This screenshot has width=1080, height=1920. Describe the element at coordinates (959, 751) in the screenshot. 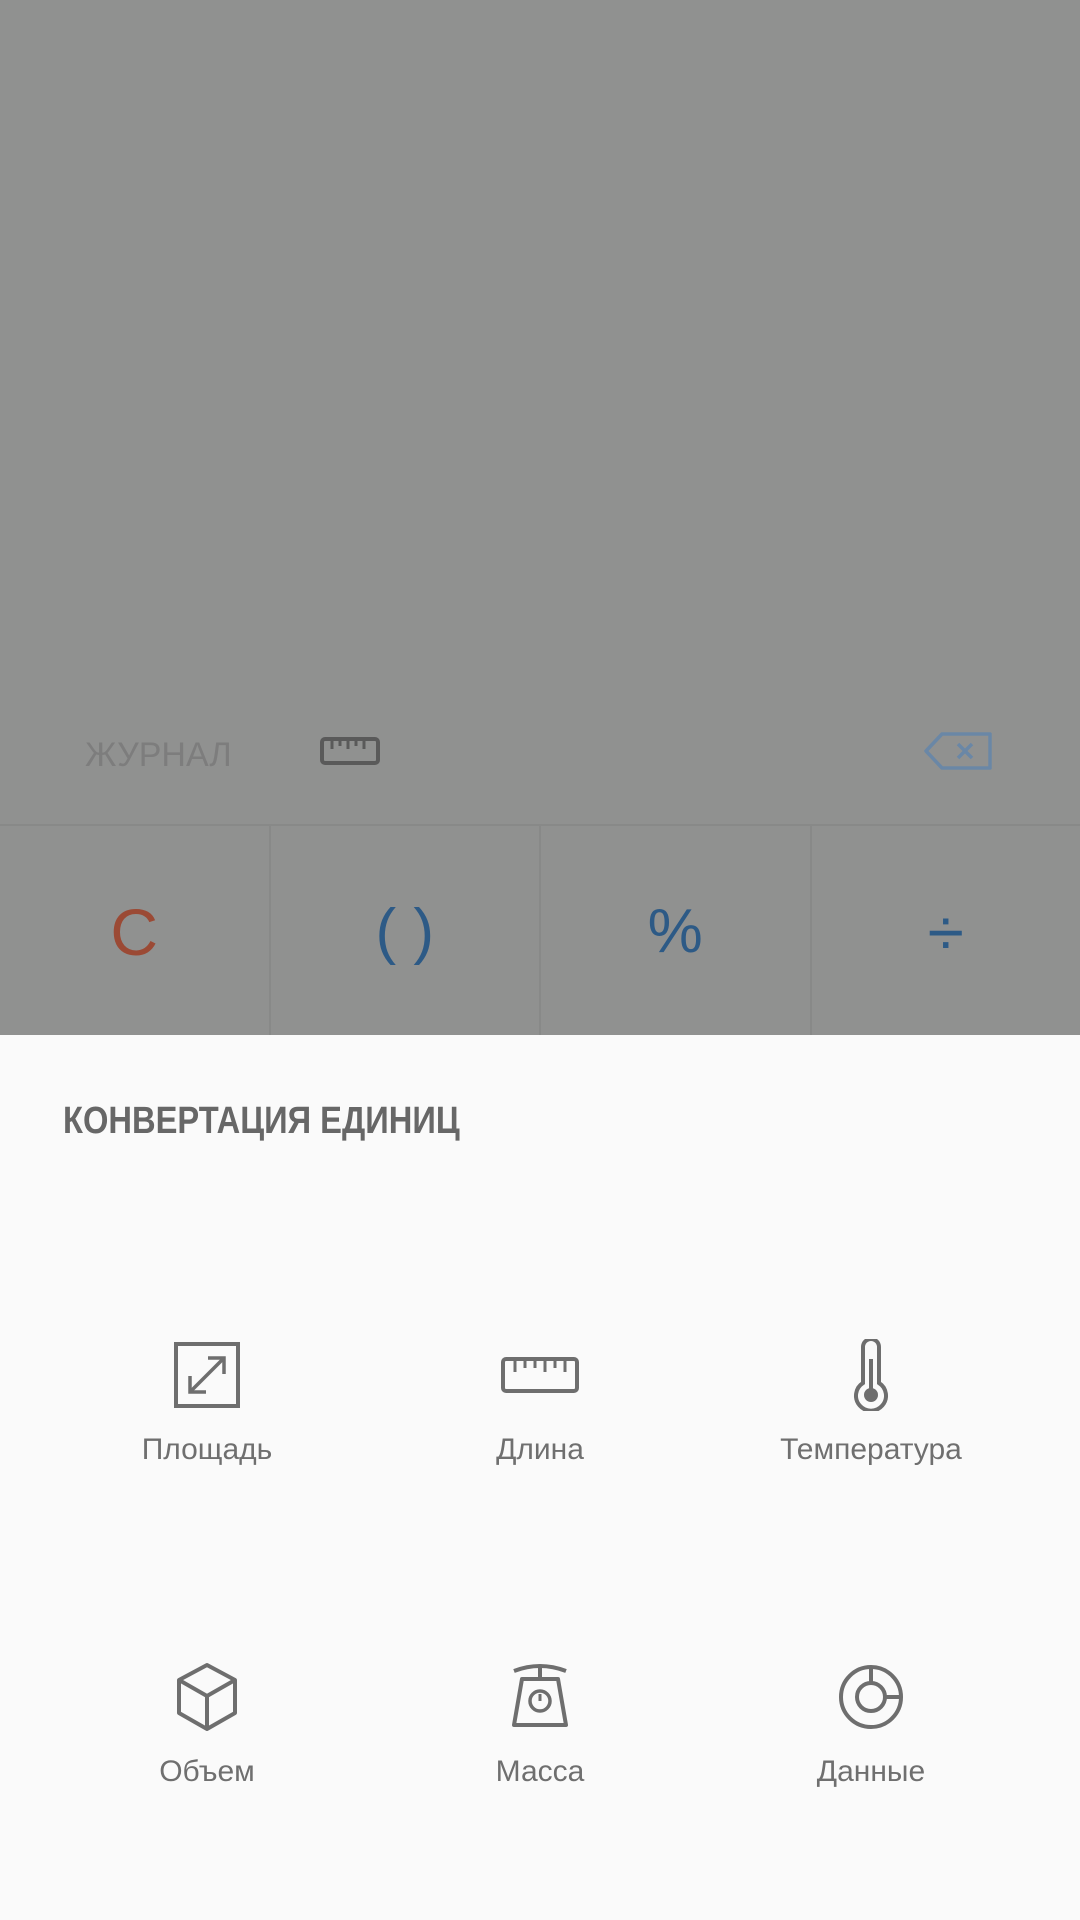

I see `backspace-icon` at that location.